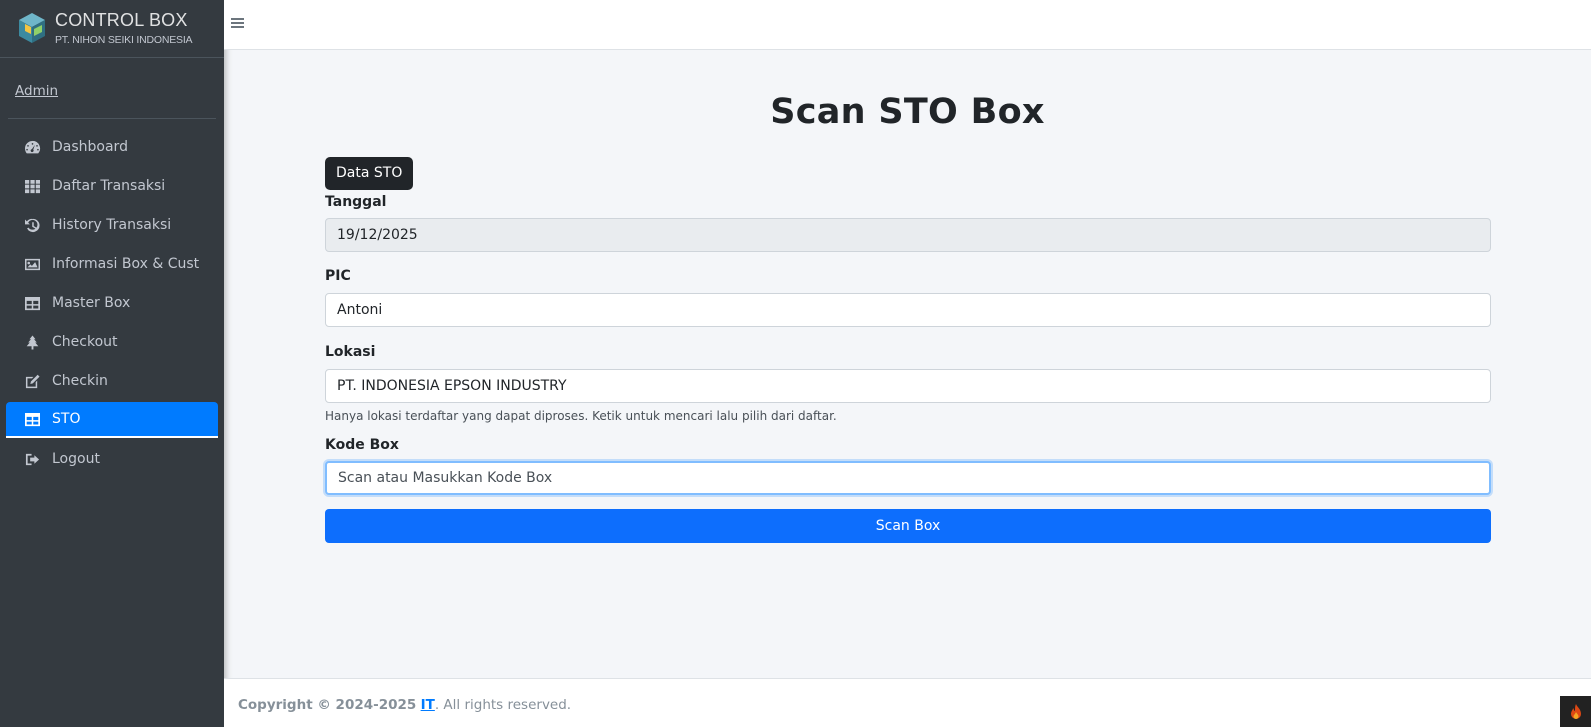  I want to click on sidebar-item-label: Dashboard, so click(90, 147).